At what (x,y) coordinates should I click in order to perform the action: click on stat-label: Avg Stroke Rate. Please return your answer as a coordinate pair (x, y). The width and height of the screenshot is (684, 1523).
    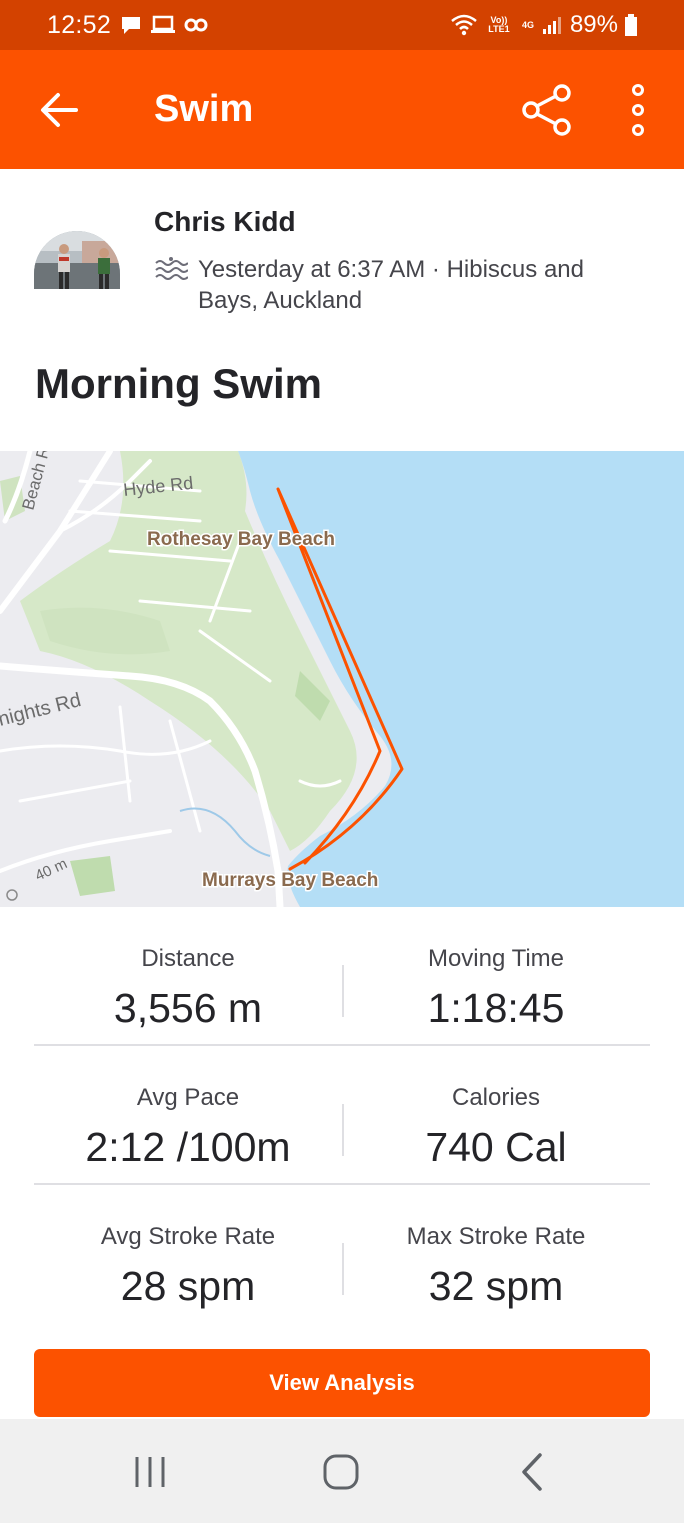
    Looking at the image, I should click on (188, 1236).